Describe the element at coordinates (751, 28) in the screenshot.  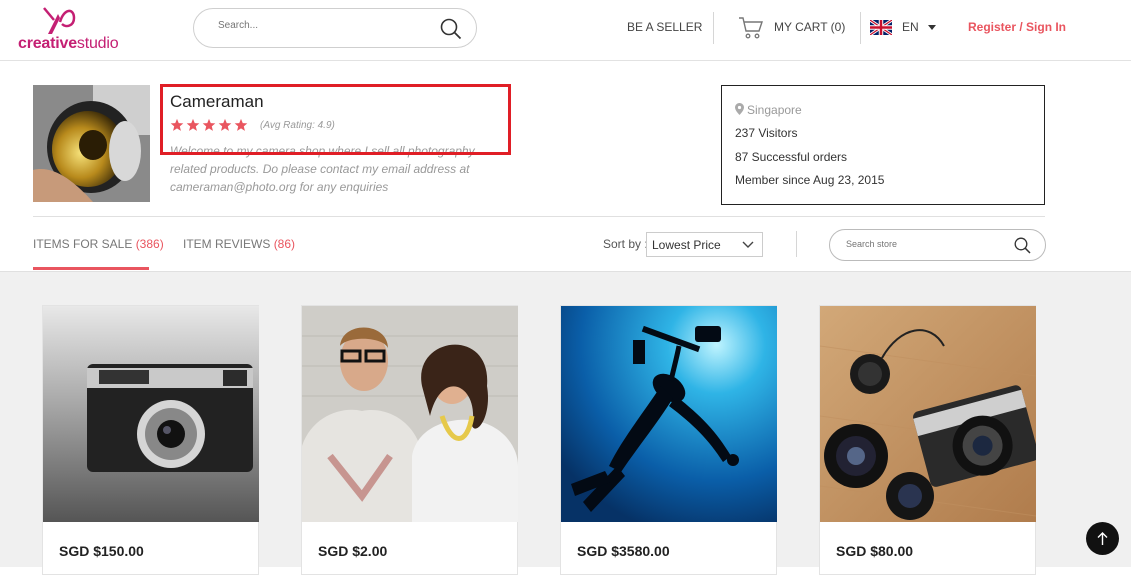
I see `cart-icon` at that location.